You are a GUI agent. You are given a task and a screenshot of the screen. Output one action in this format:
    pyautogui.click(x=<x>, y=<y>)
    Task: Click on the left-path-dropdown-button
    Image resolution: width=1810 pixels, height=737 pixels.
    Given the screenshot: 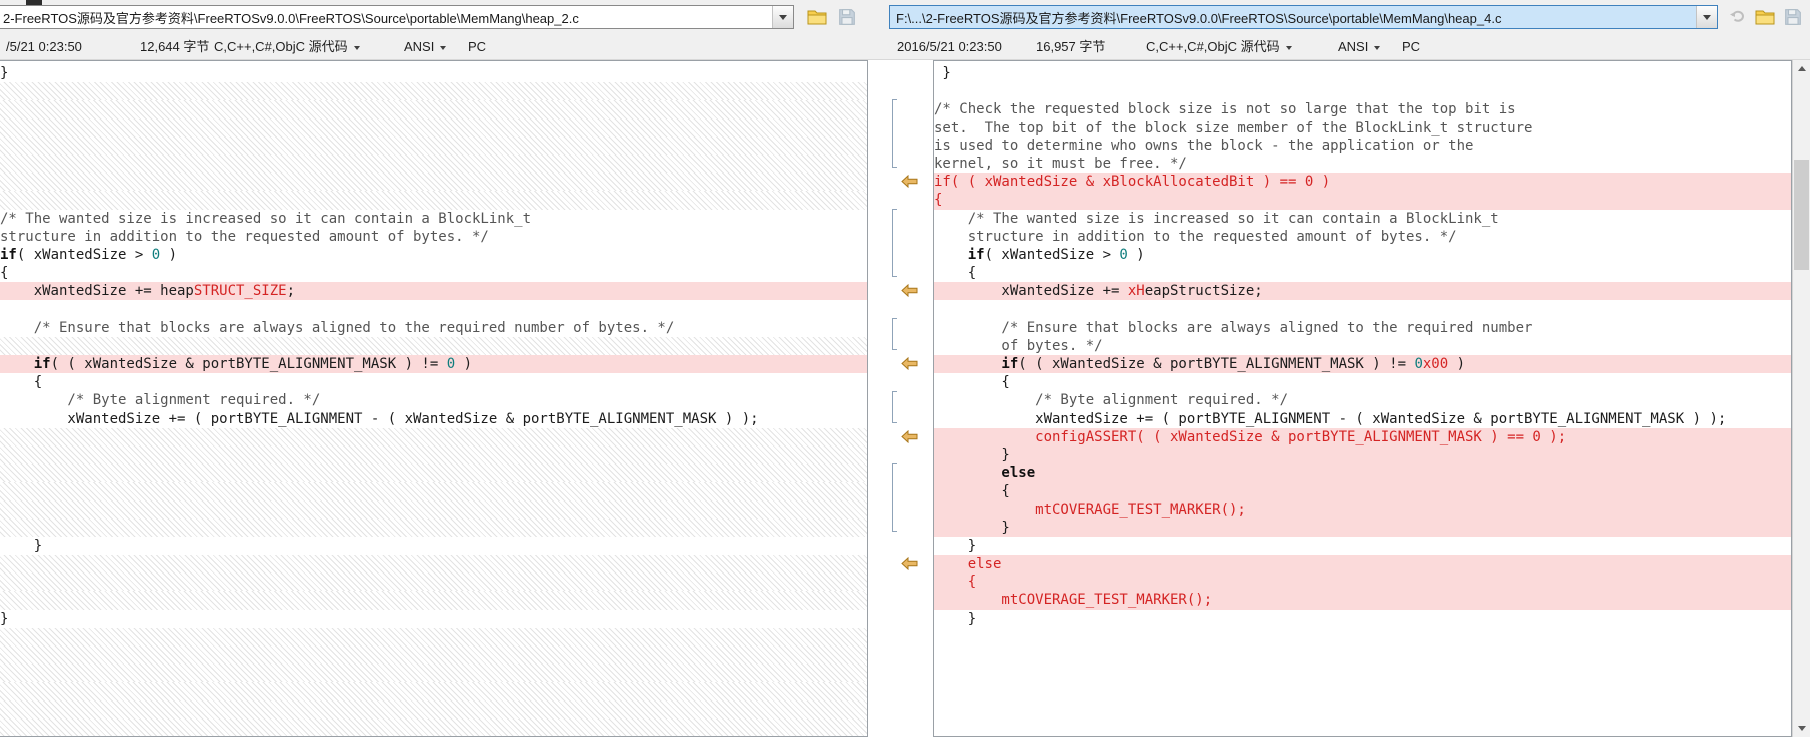 What is the action you would take?
    pyautogui.click(x=782, y=17)
    